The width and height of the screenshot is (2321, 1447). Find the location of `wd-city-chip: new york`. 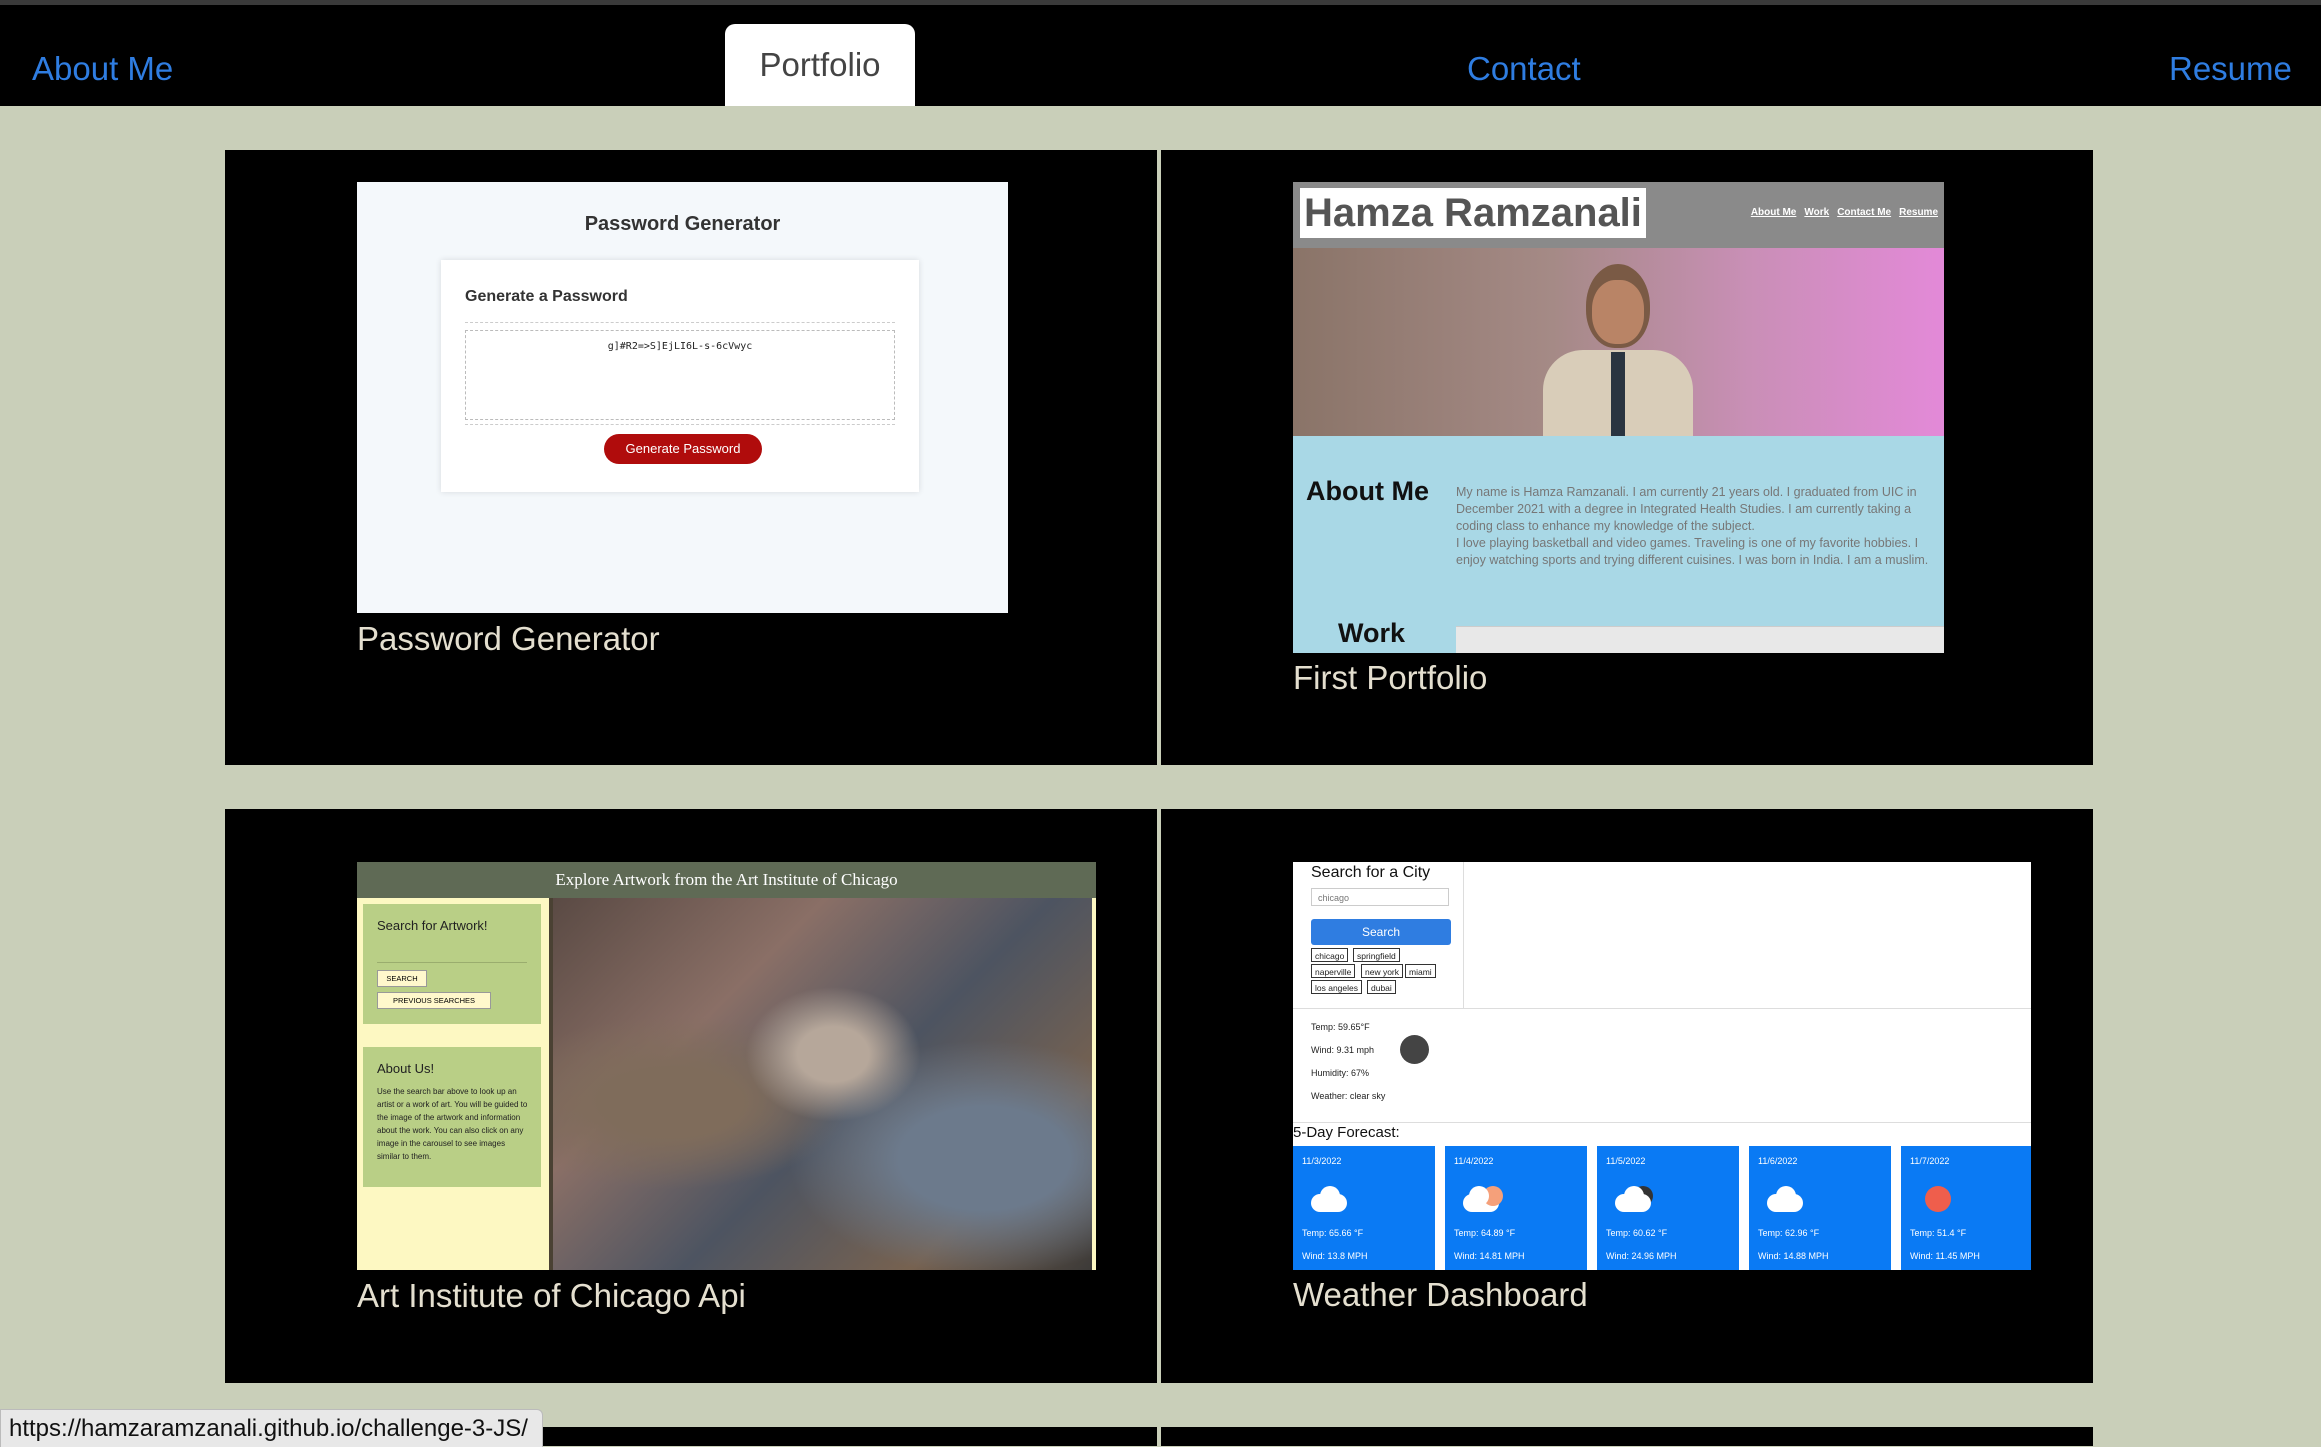

wd-city-chip: new york is located at coordinates (1382, 971).